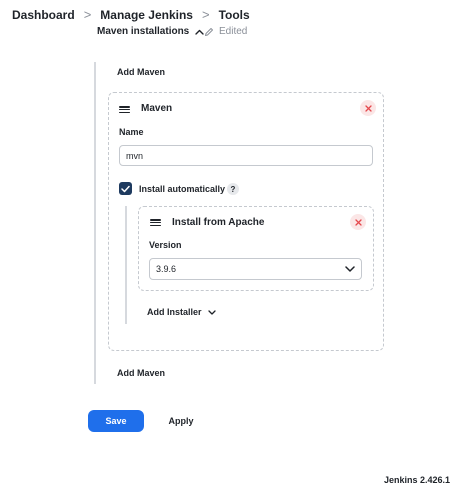  What do you see at coordinates (141, 373) in the screenshot?
I see `add-maven-button-bottom: Add Maven` at bounding box center [141, 373].